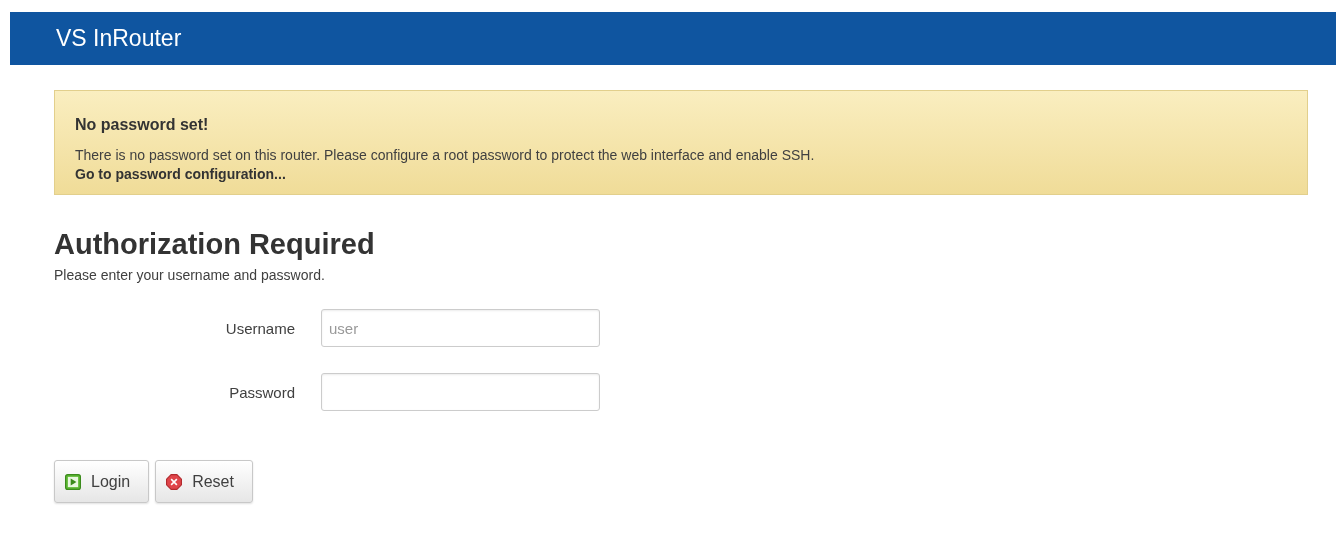  I want to click on cancel-icon, so click(174, 481).